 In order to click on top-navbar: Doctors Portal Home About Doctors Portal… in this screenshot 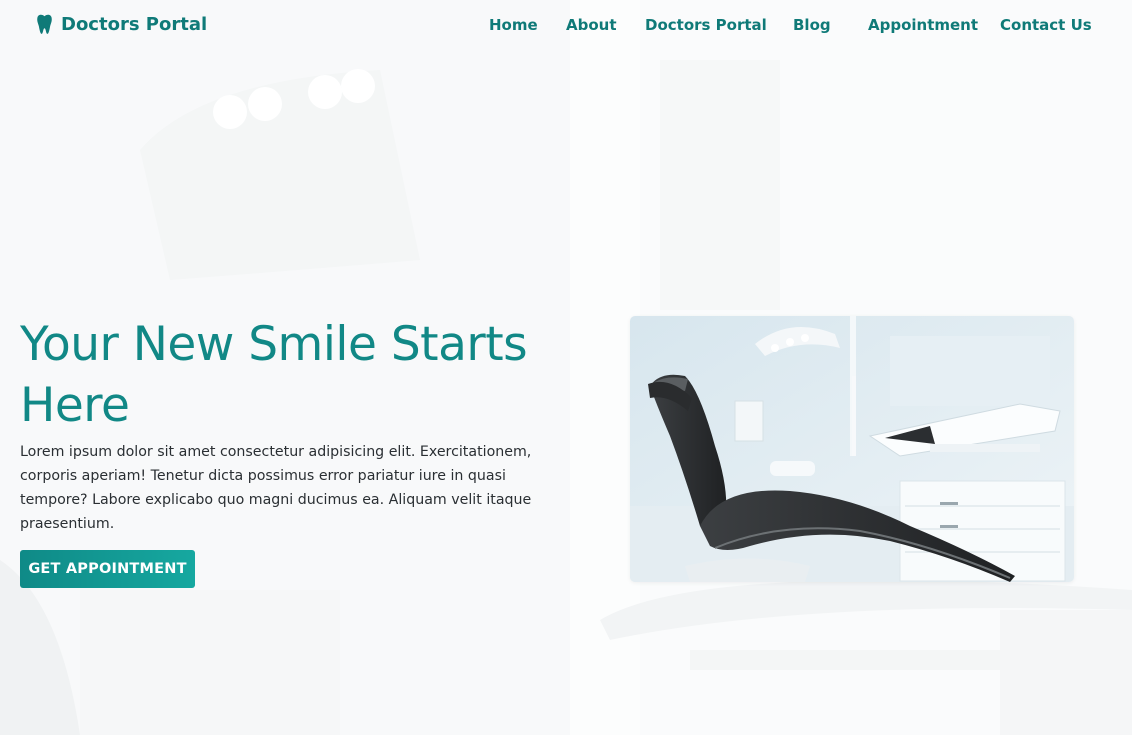, I will do `click(566, 25)`.